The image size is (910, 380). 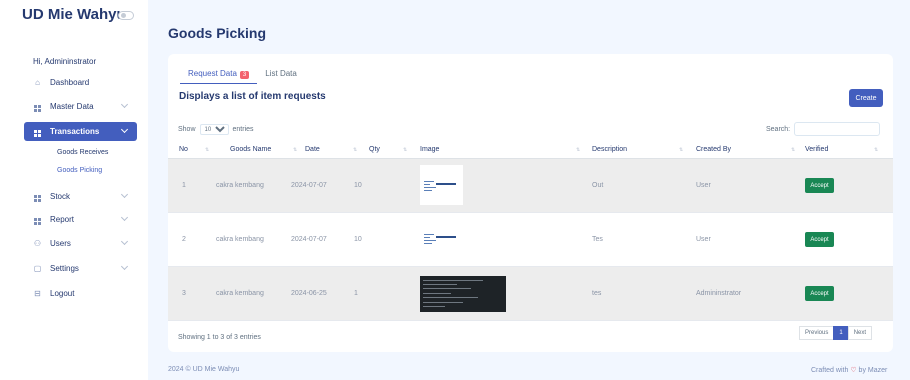 I want to click on search-input, so click(x=837, y=129).